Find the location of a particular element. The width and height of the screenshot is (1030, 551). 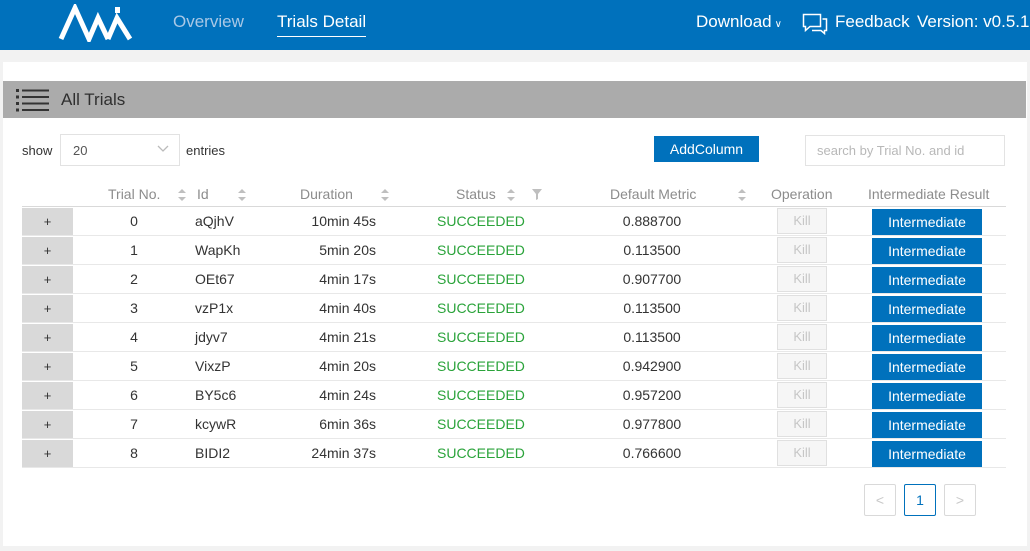

cell-id: BIDI2 is located at coordinates (213, 453).